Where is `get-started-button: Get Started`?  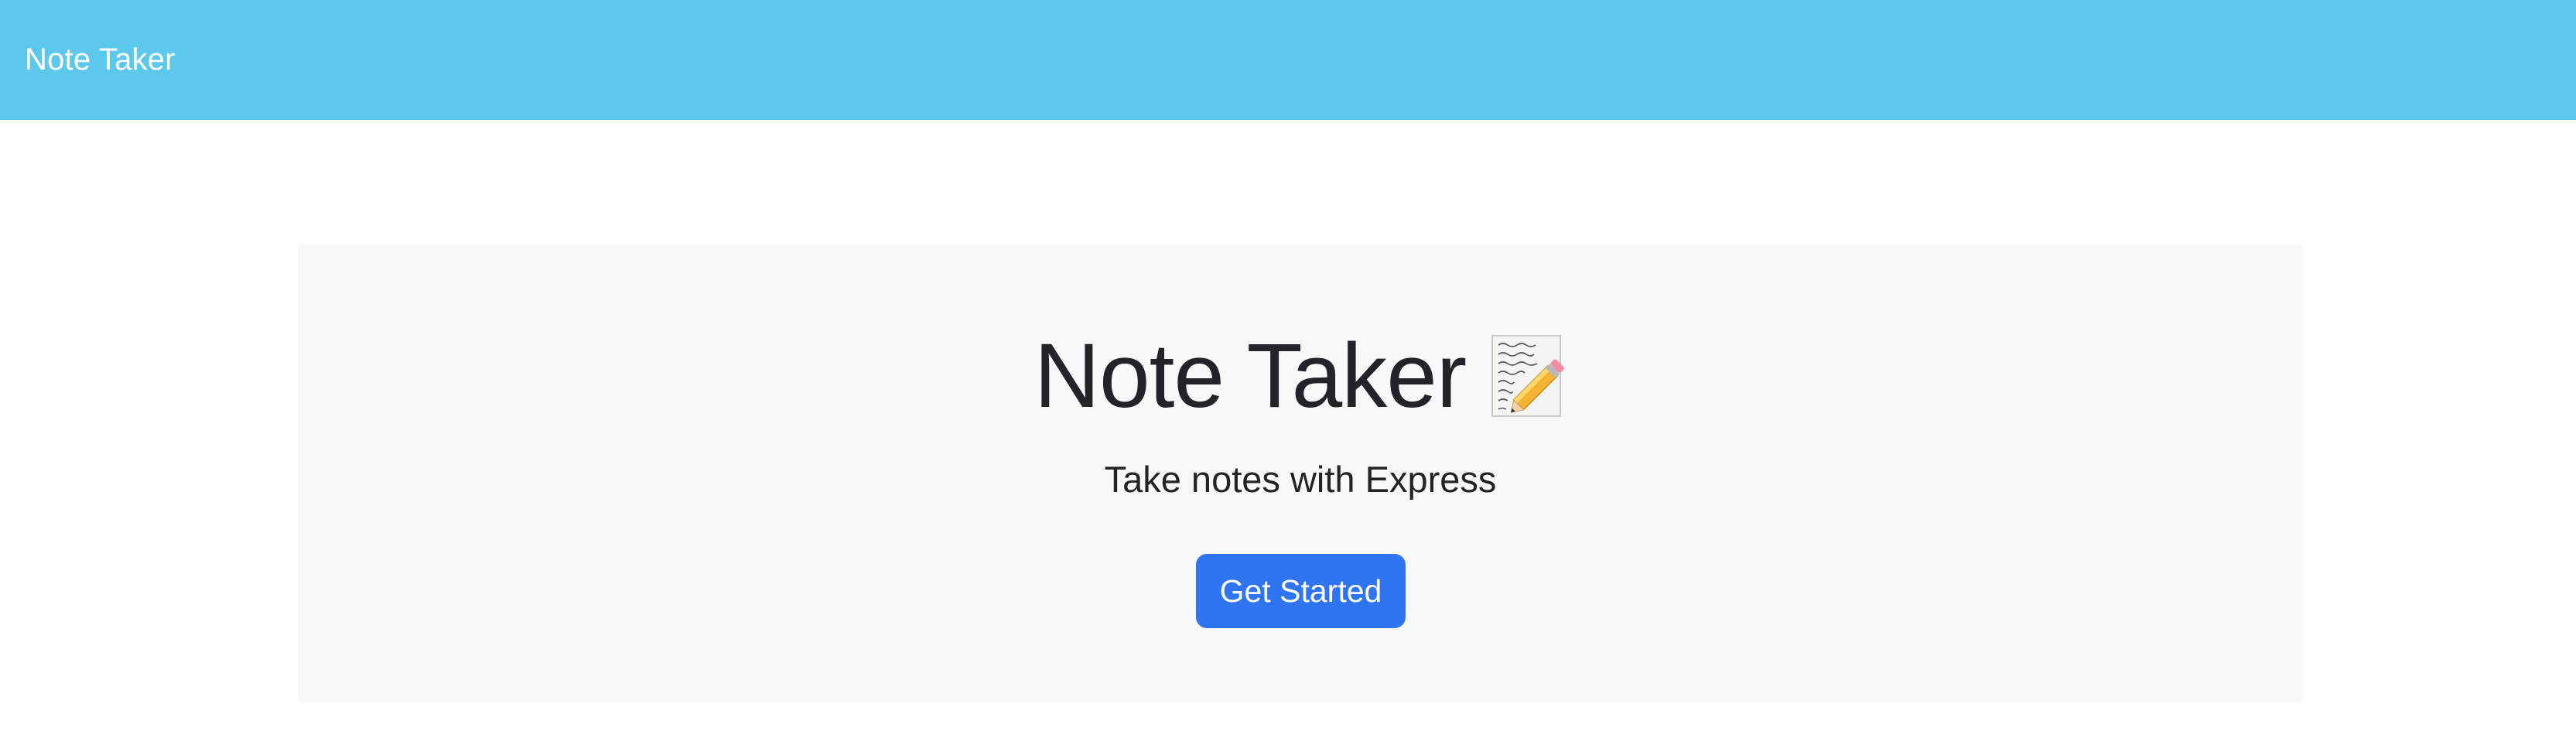 get-started-button: Get Started is located at coordinates (1301, 591).